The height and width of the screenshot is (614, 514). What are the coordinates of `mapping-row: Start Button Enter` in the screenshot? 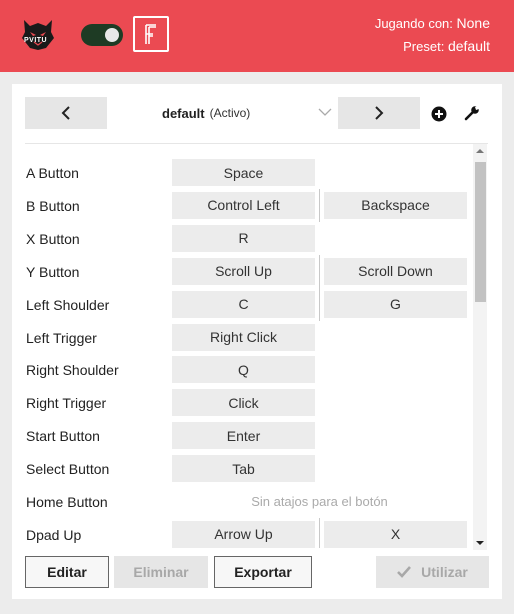 It's located at (242, 435).